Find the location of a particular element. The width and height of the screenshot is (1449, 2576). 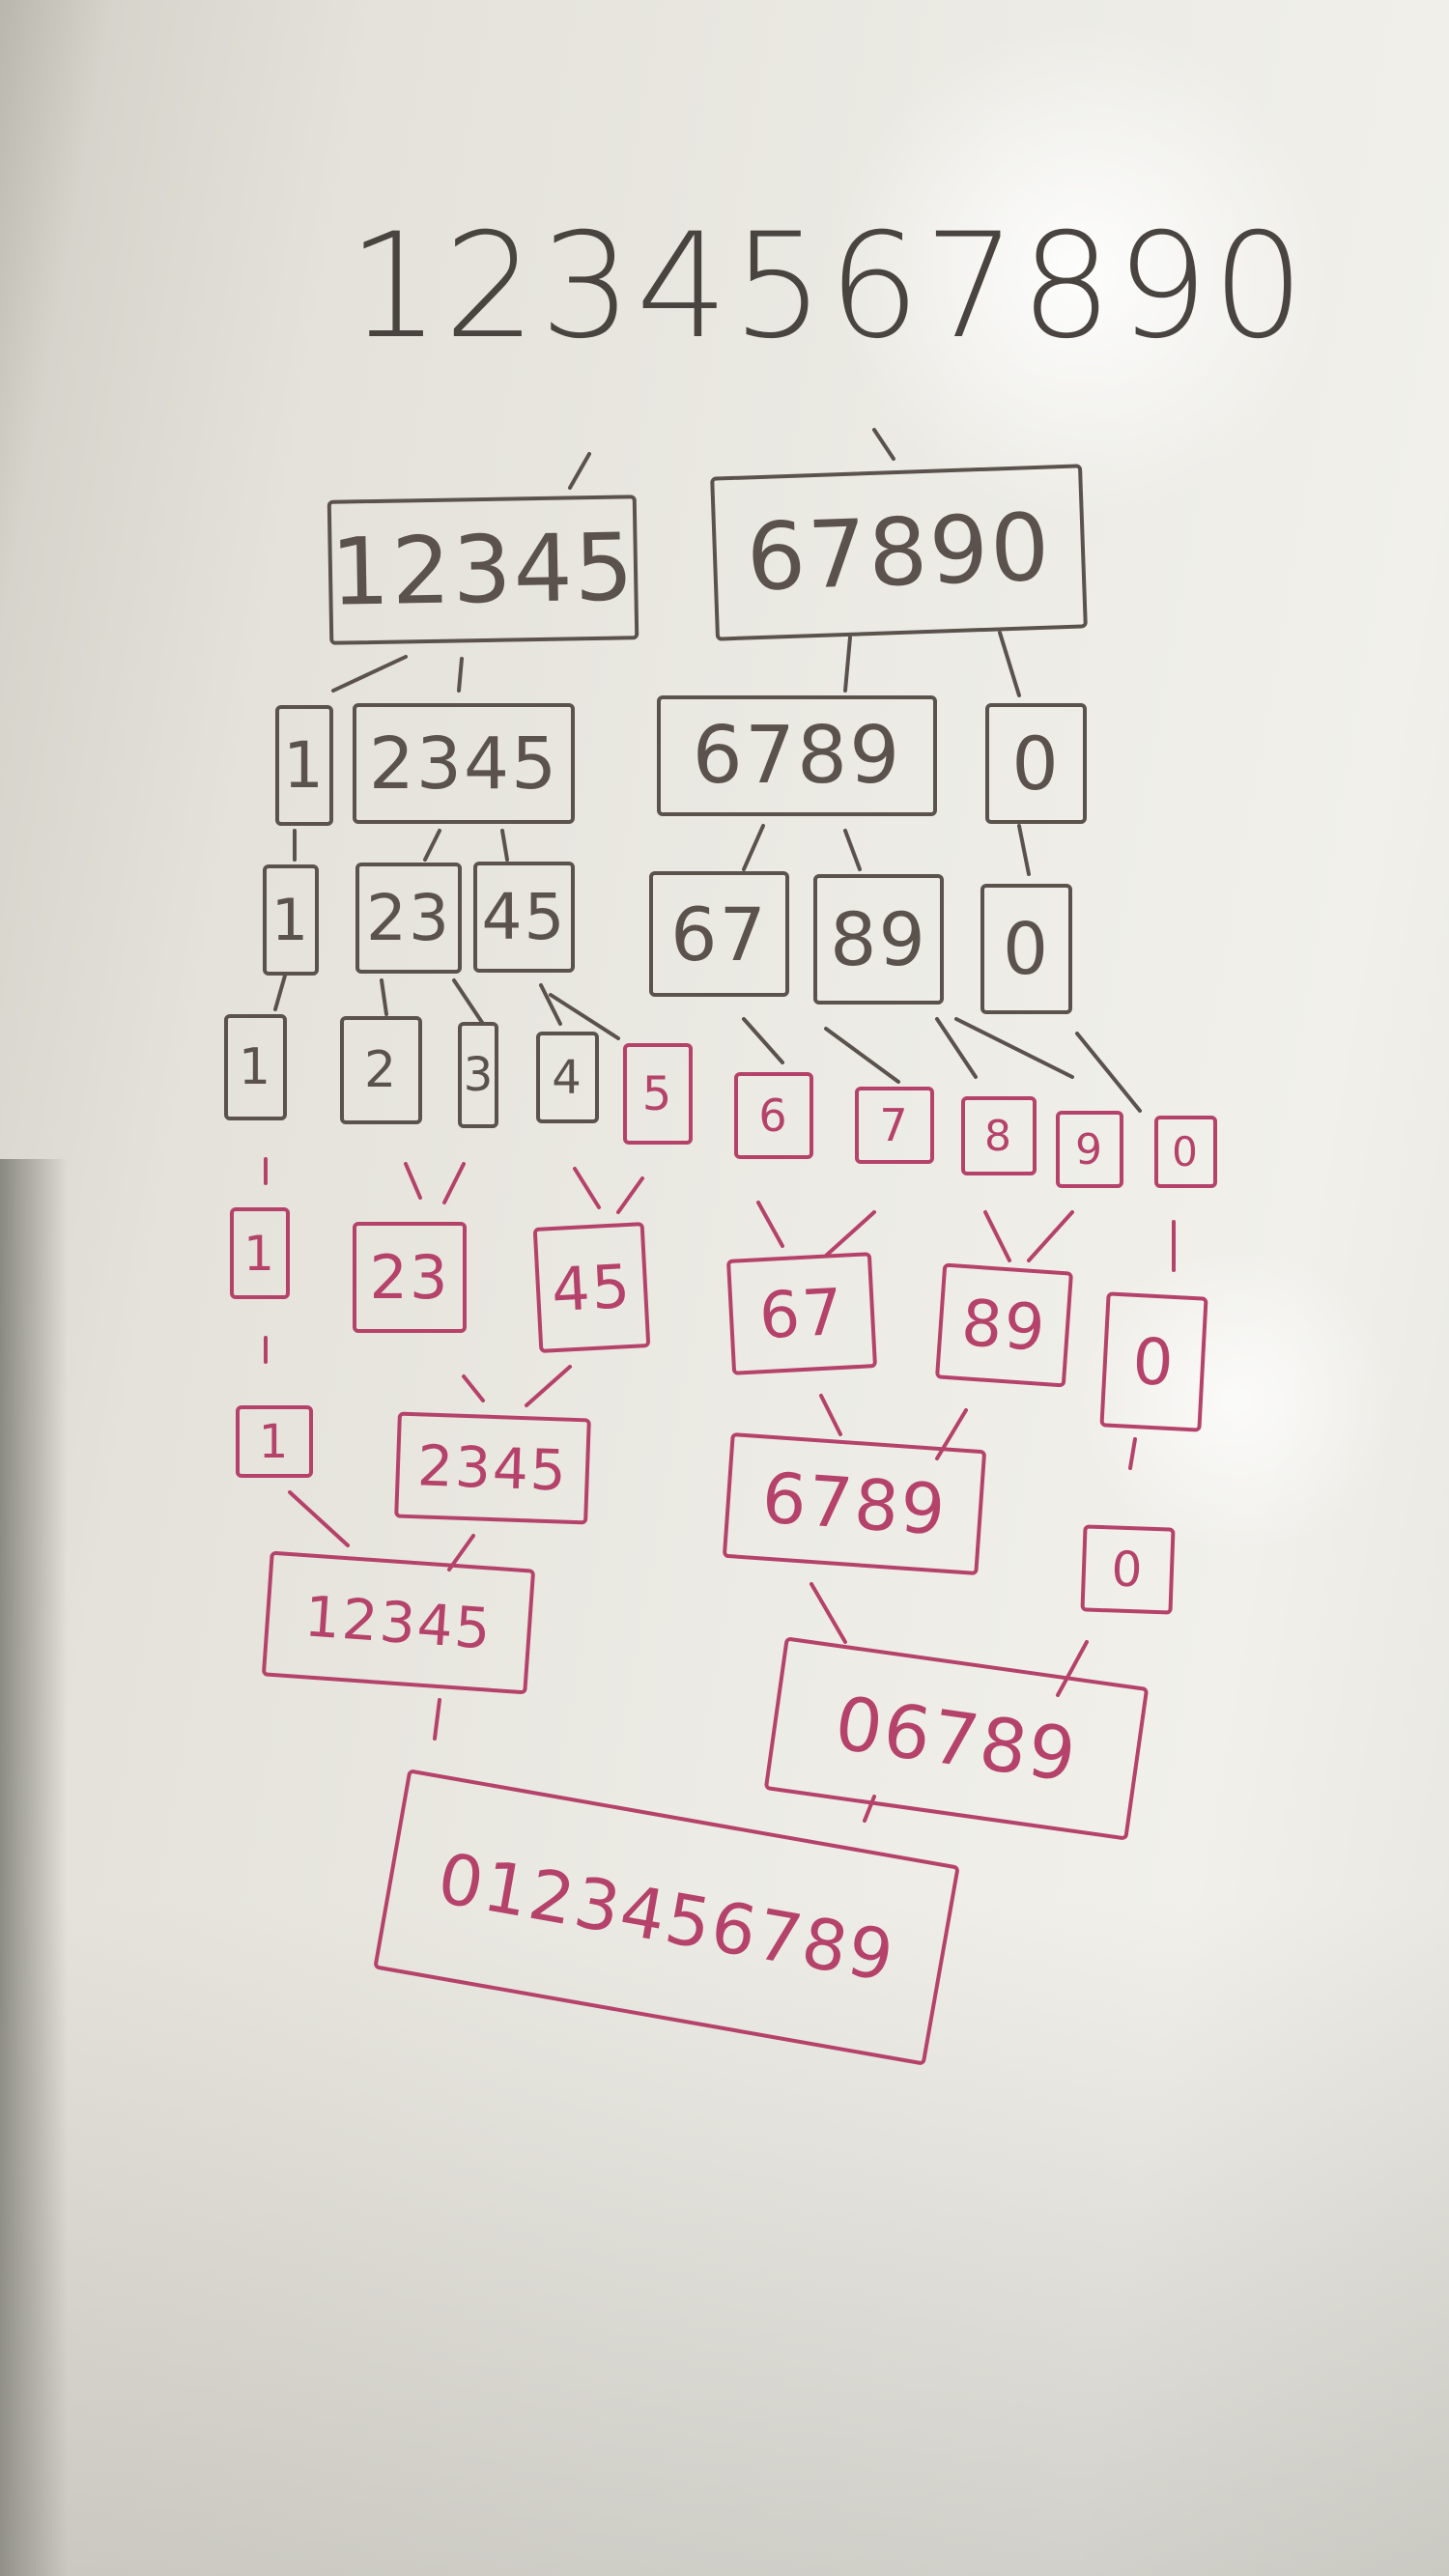

merge-level1-box-1: 1 is located at coordinates (260, 1253).